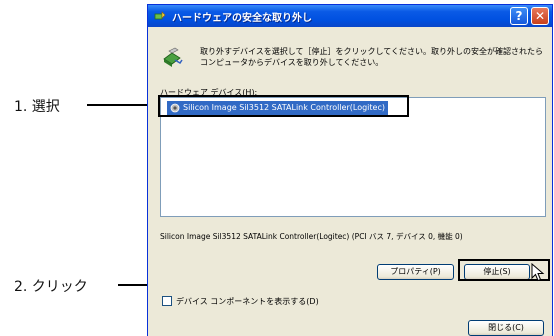 This screenshot has height=336, width=554. Describe the element at coordinates (51, 287) in the screenshot. I see `annotation-step2: 2. クリック` at that location.